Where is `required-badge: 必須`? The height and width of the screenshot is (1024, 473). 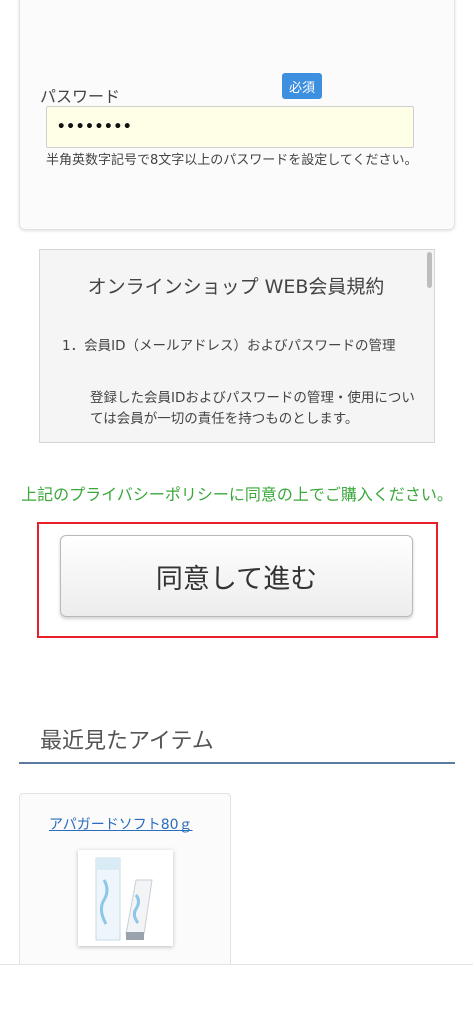 required-badge: 必須 is located at coordinates (302, 86).